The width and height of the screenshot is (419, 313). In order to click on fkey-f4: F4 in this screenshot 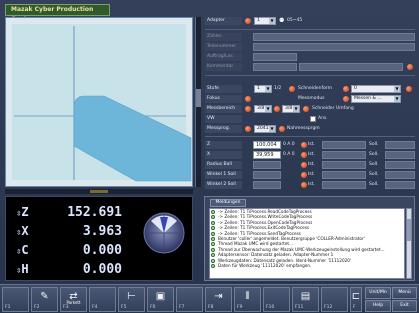, I will do `click(102, 299)`.